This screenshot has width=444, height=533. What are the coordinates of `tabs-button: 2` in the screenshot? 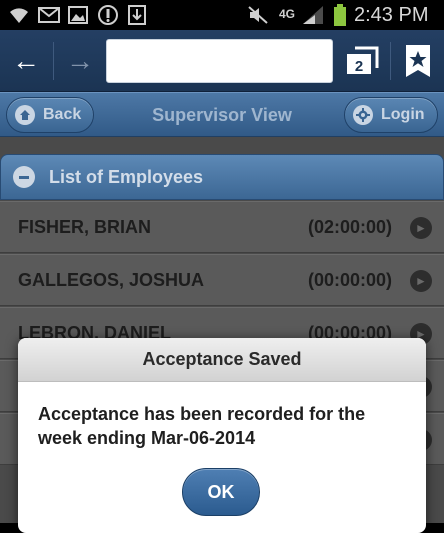 It's located at (362, 61).